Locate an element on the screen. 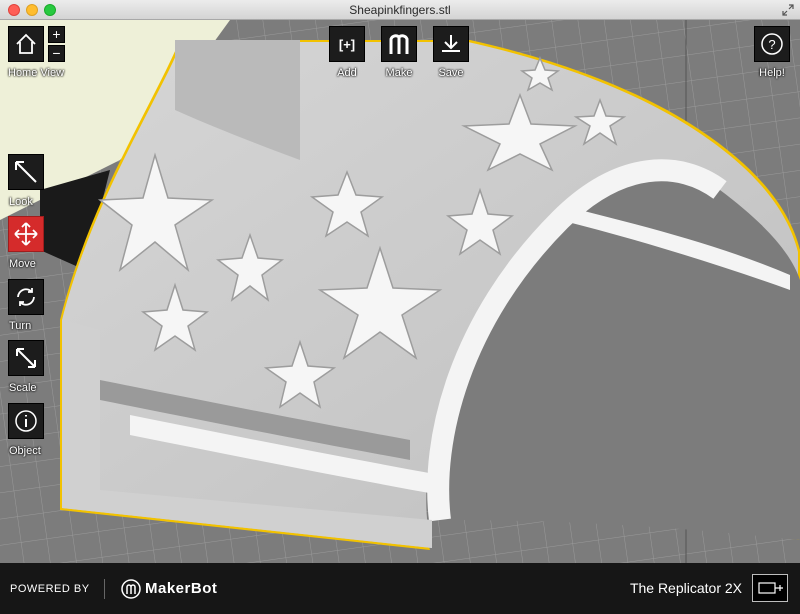  object-tool-button is located at coordinates (26, 421).